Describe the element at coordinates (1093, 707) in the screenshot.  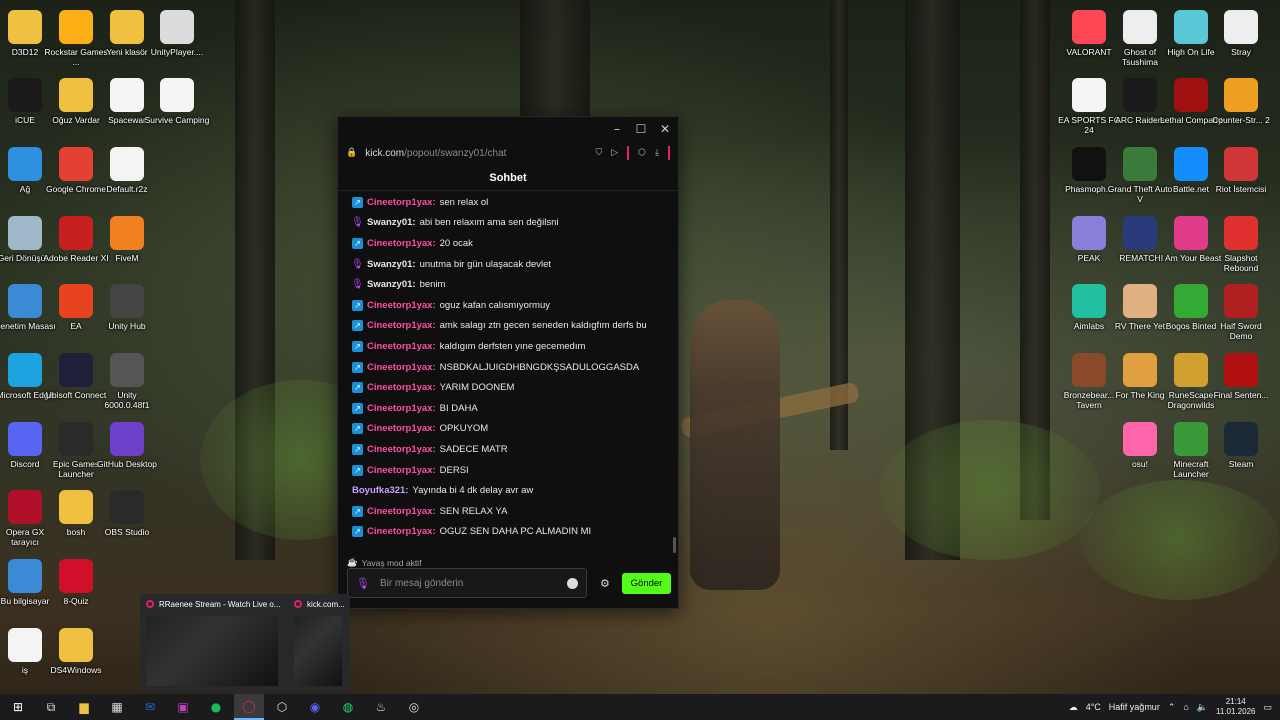
I see `weather-temp: 4°C` at that location.